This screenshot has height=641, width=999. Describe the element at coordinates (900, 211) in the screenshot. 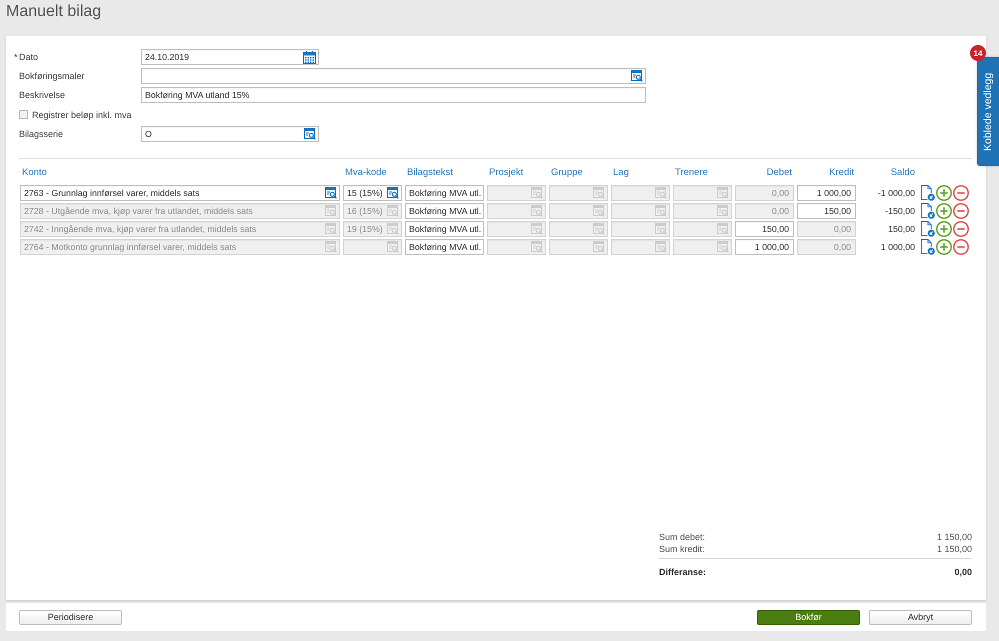

I see `balance-value: -150,00` at that location.